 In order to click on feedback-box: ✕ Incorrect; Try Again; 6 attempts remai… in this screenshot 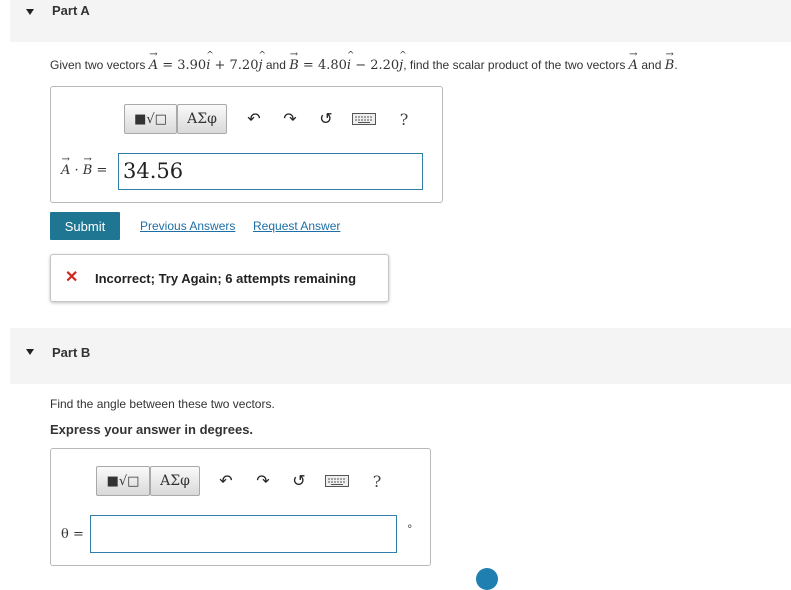, I will do `click(219, 278)`.